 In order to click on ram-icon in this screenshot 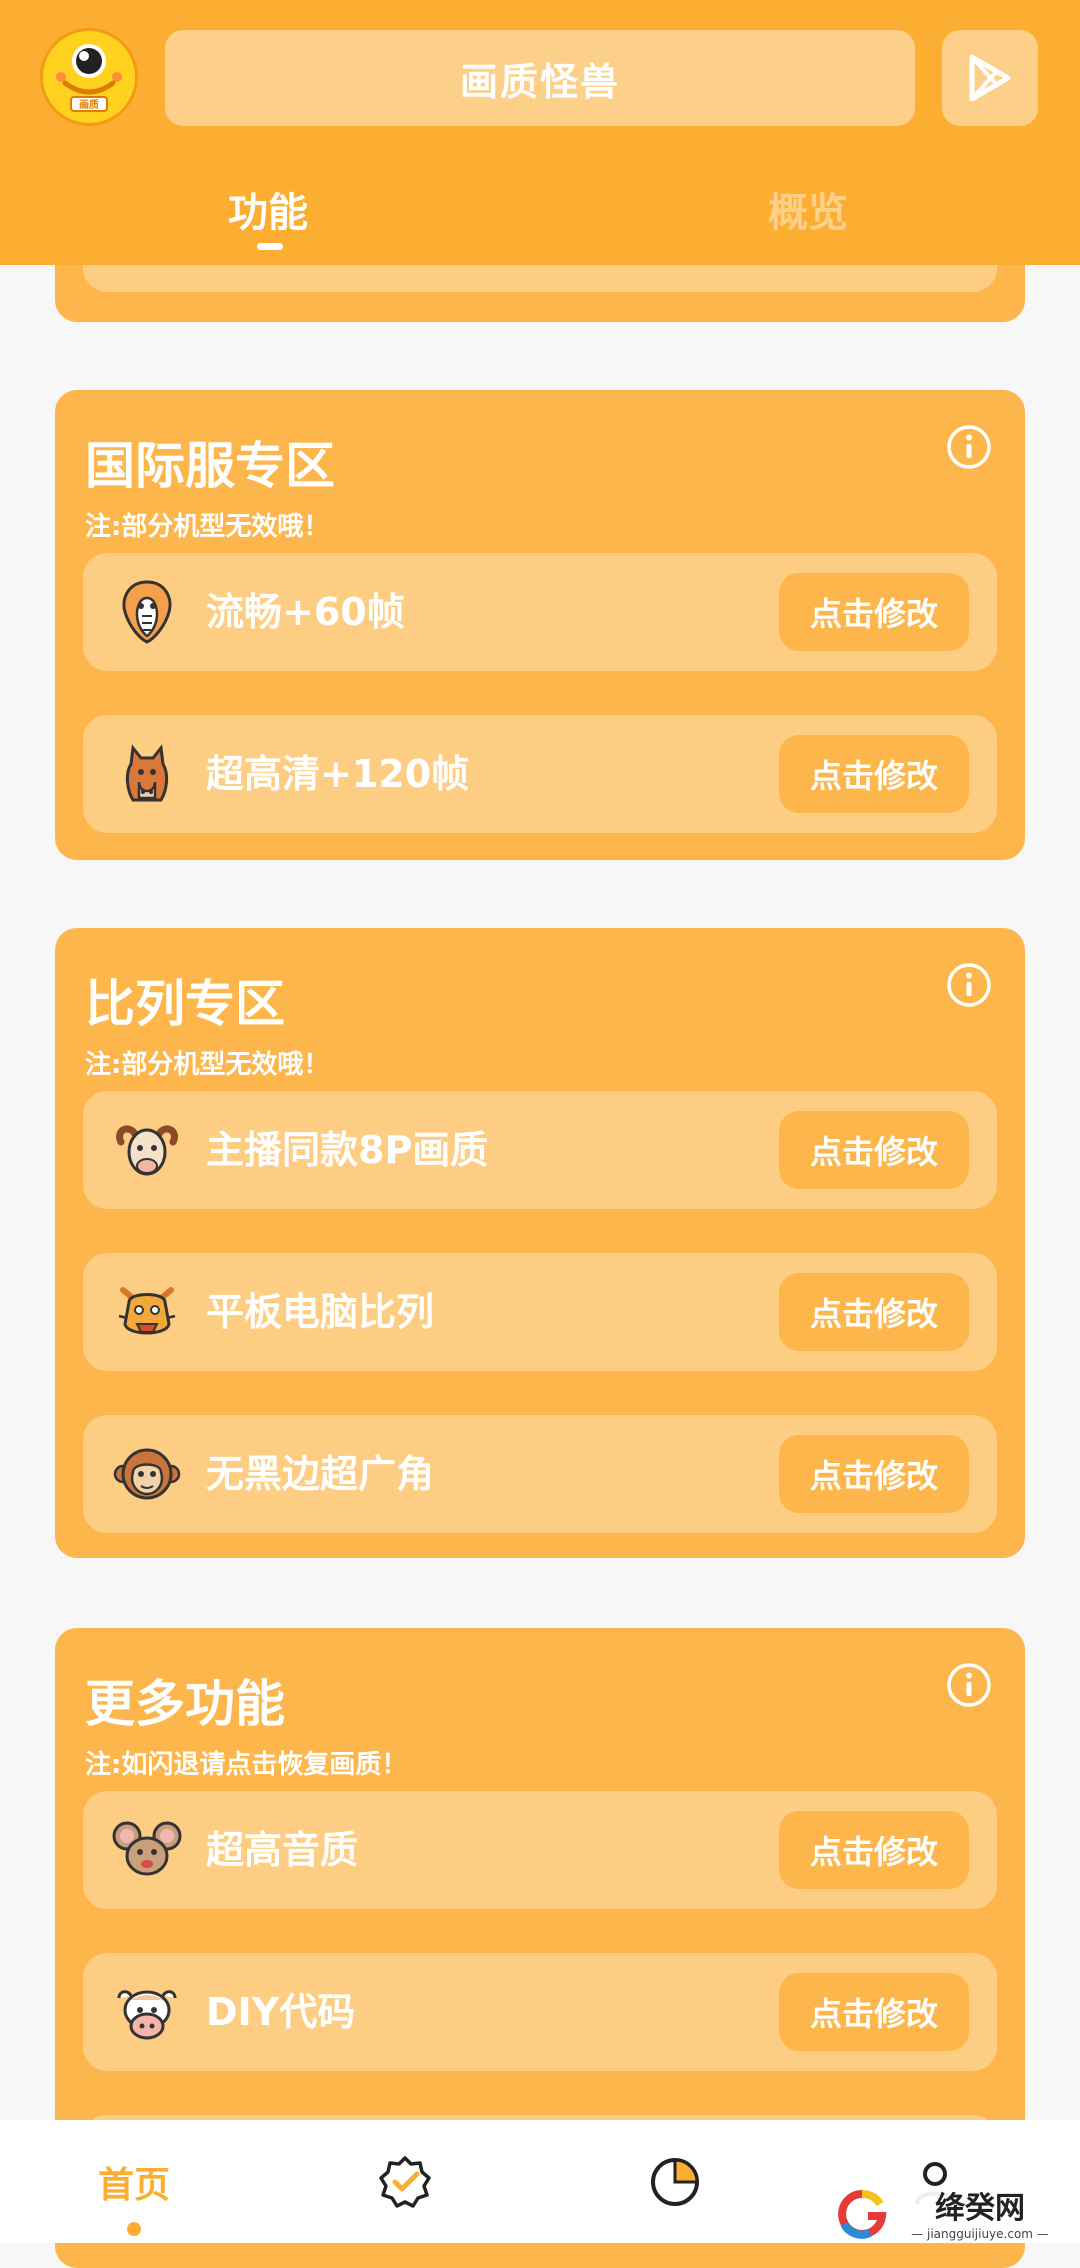, I will do `click(147, 1150)`.